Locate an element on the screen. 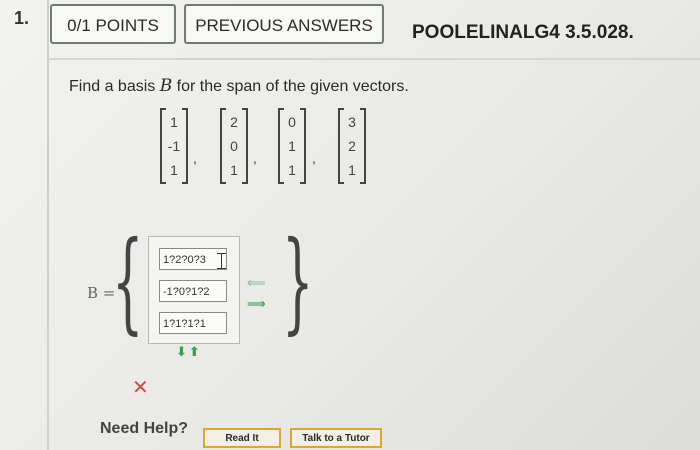  reorder-arrows-icon: ⬇⬆ is located at coordinates (189, 352).